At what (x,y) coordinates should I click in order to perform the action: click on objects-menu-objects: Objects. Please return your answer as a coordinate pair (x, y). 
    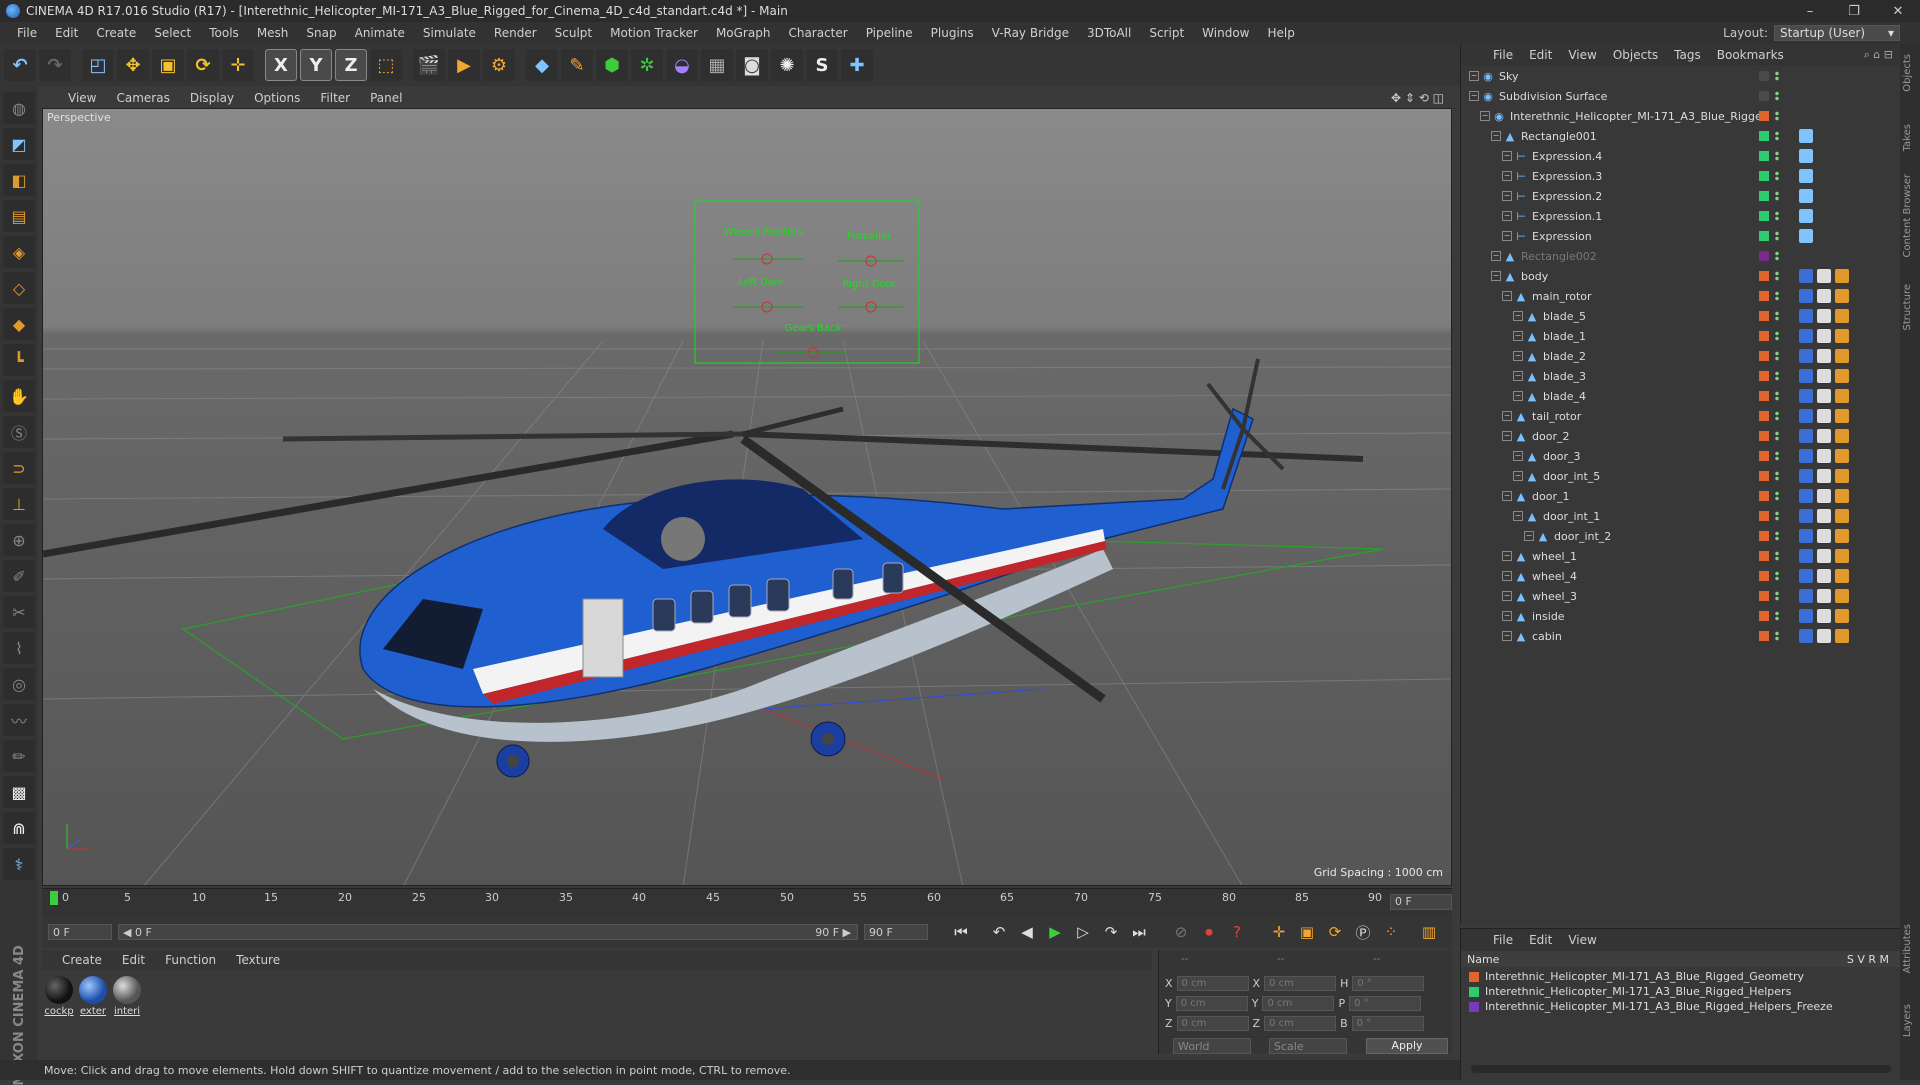
    Looking at the image, I should click on (1635, 55).